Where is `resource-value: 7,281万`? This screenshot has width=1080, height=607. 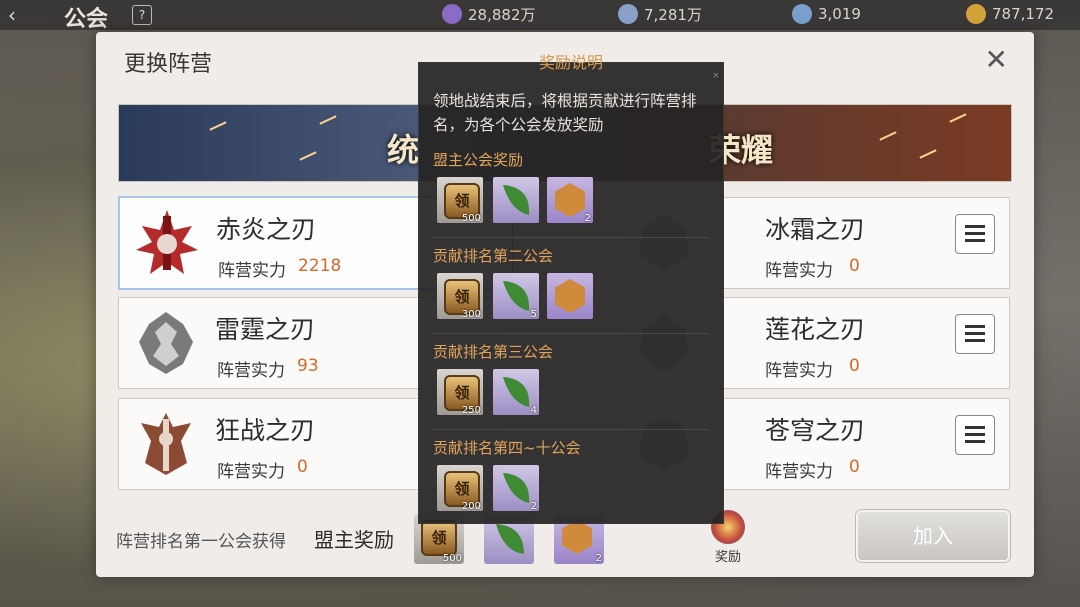 resource-value: 7,281万 is located at coordinates (673, 14).